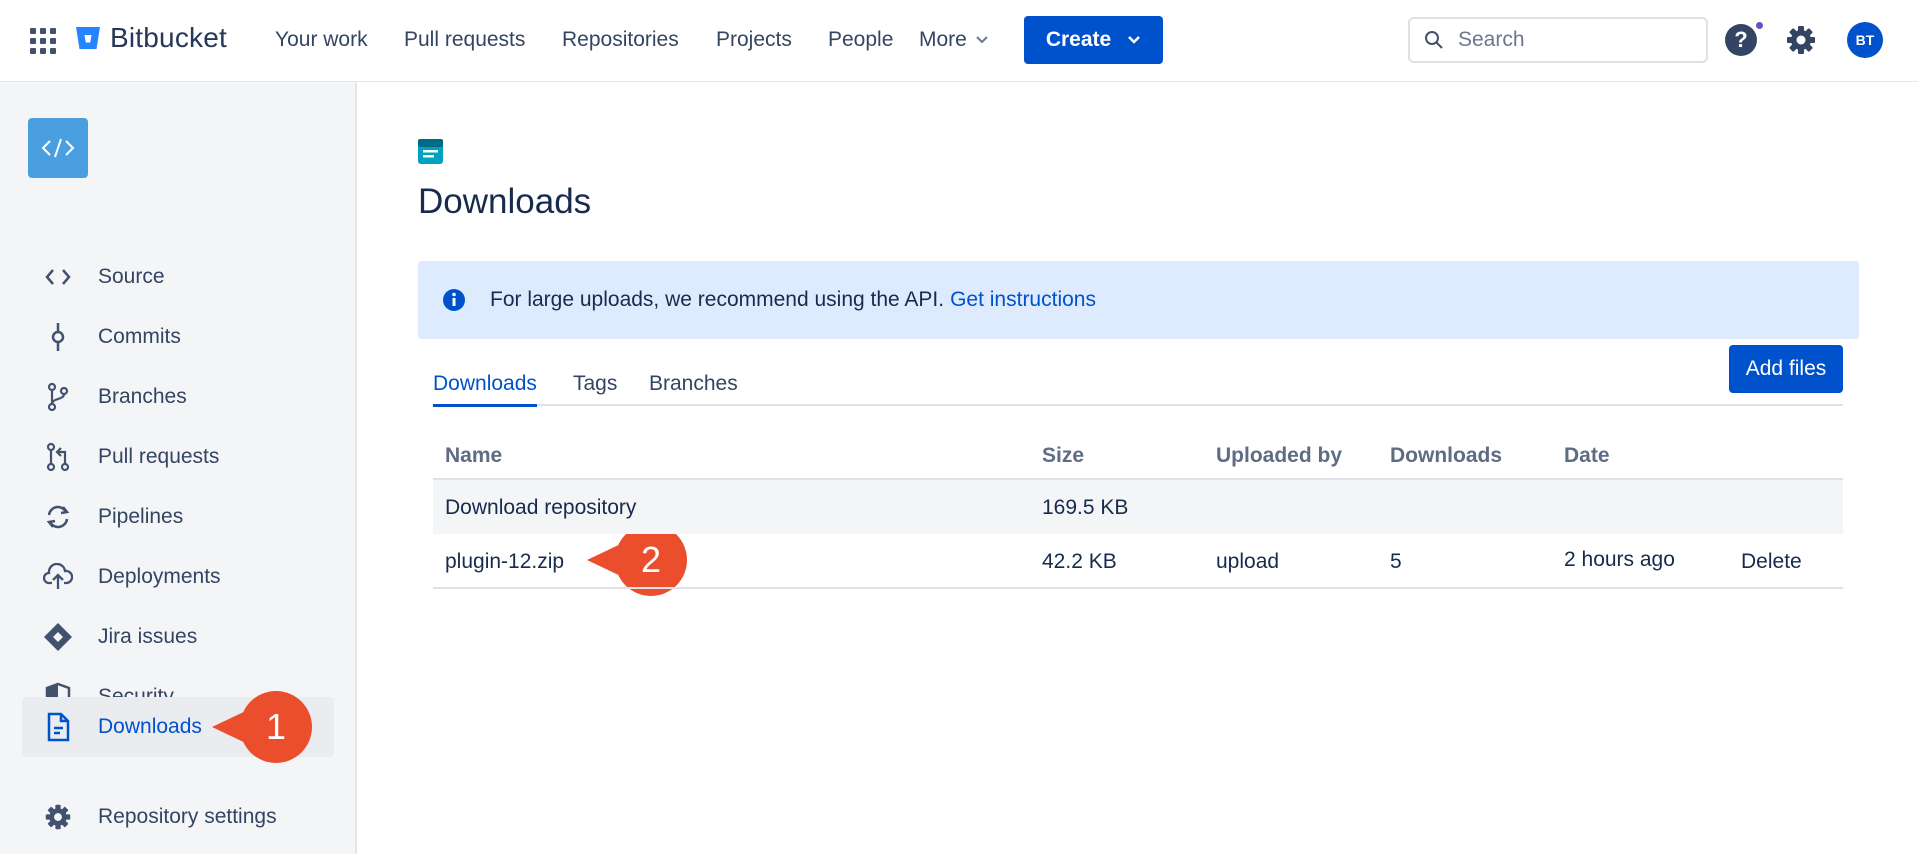  Describe the element at coordinates (540, 508) in the screenshot. I see `download-repository-link: Download repository` at that location.